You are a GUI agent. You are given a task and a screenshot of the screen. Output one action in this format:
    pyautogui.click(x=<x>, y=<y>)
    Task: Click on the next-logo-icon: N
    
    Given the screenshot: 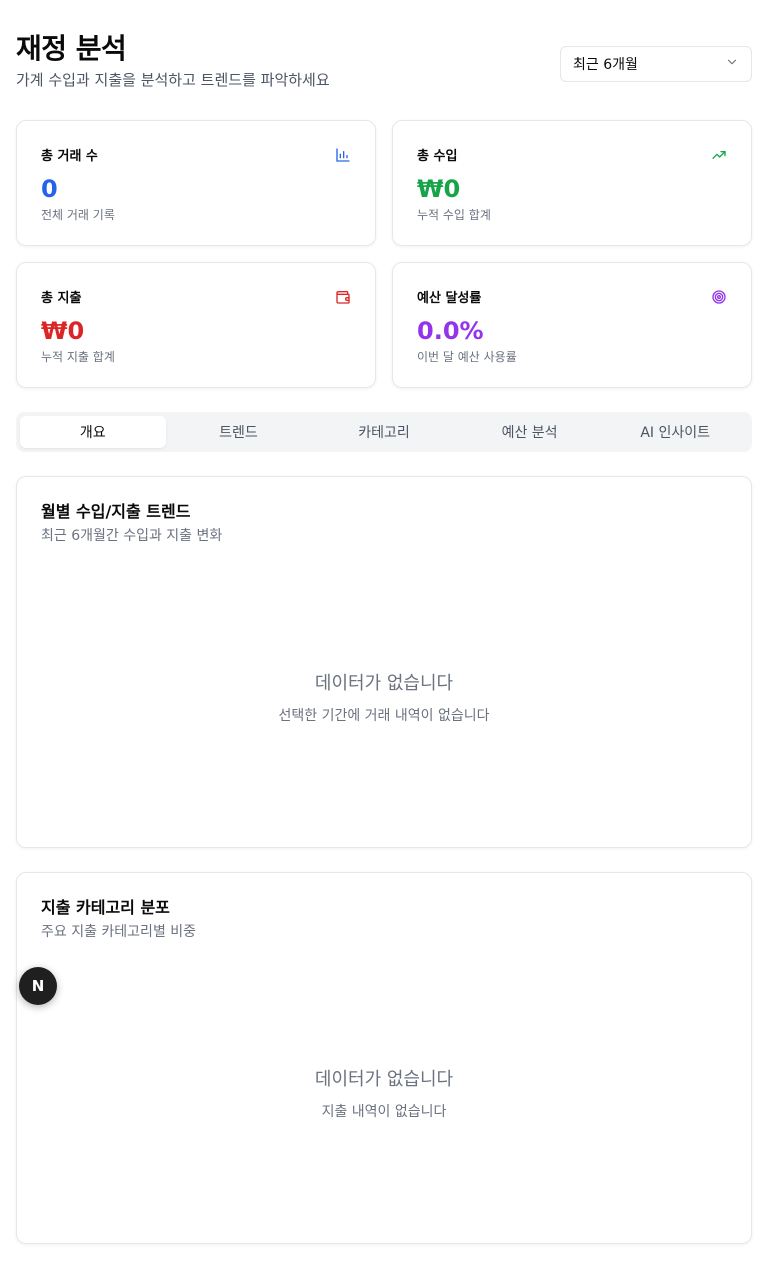 What is the action you would take?
    pyautogui.click(x=38, y=986)
    